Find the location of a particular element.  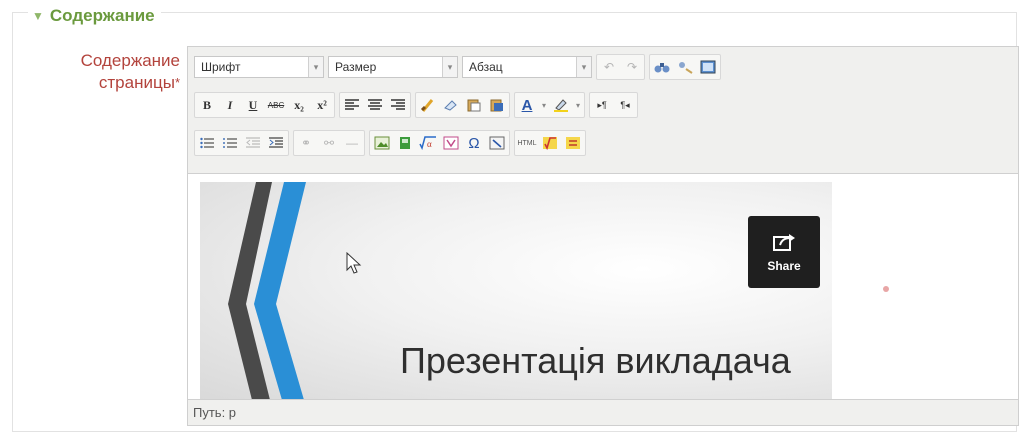

fullscreen-icon is located at coordinates (708, 67).